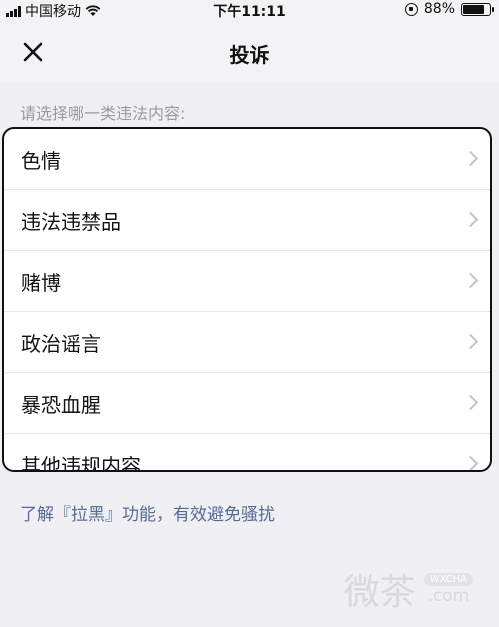  I want to click on list-item-gambling: 赌博, so click(247, 281).